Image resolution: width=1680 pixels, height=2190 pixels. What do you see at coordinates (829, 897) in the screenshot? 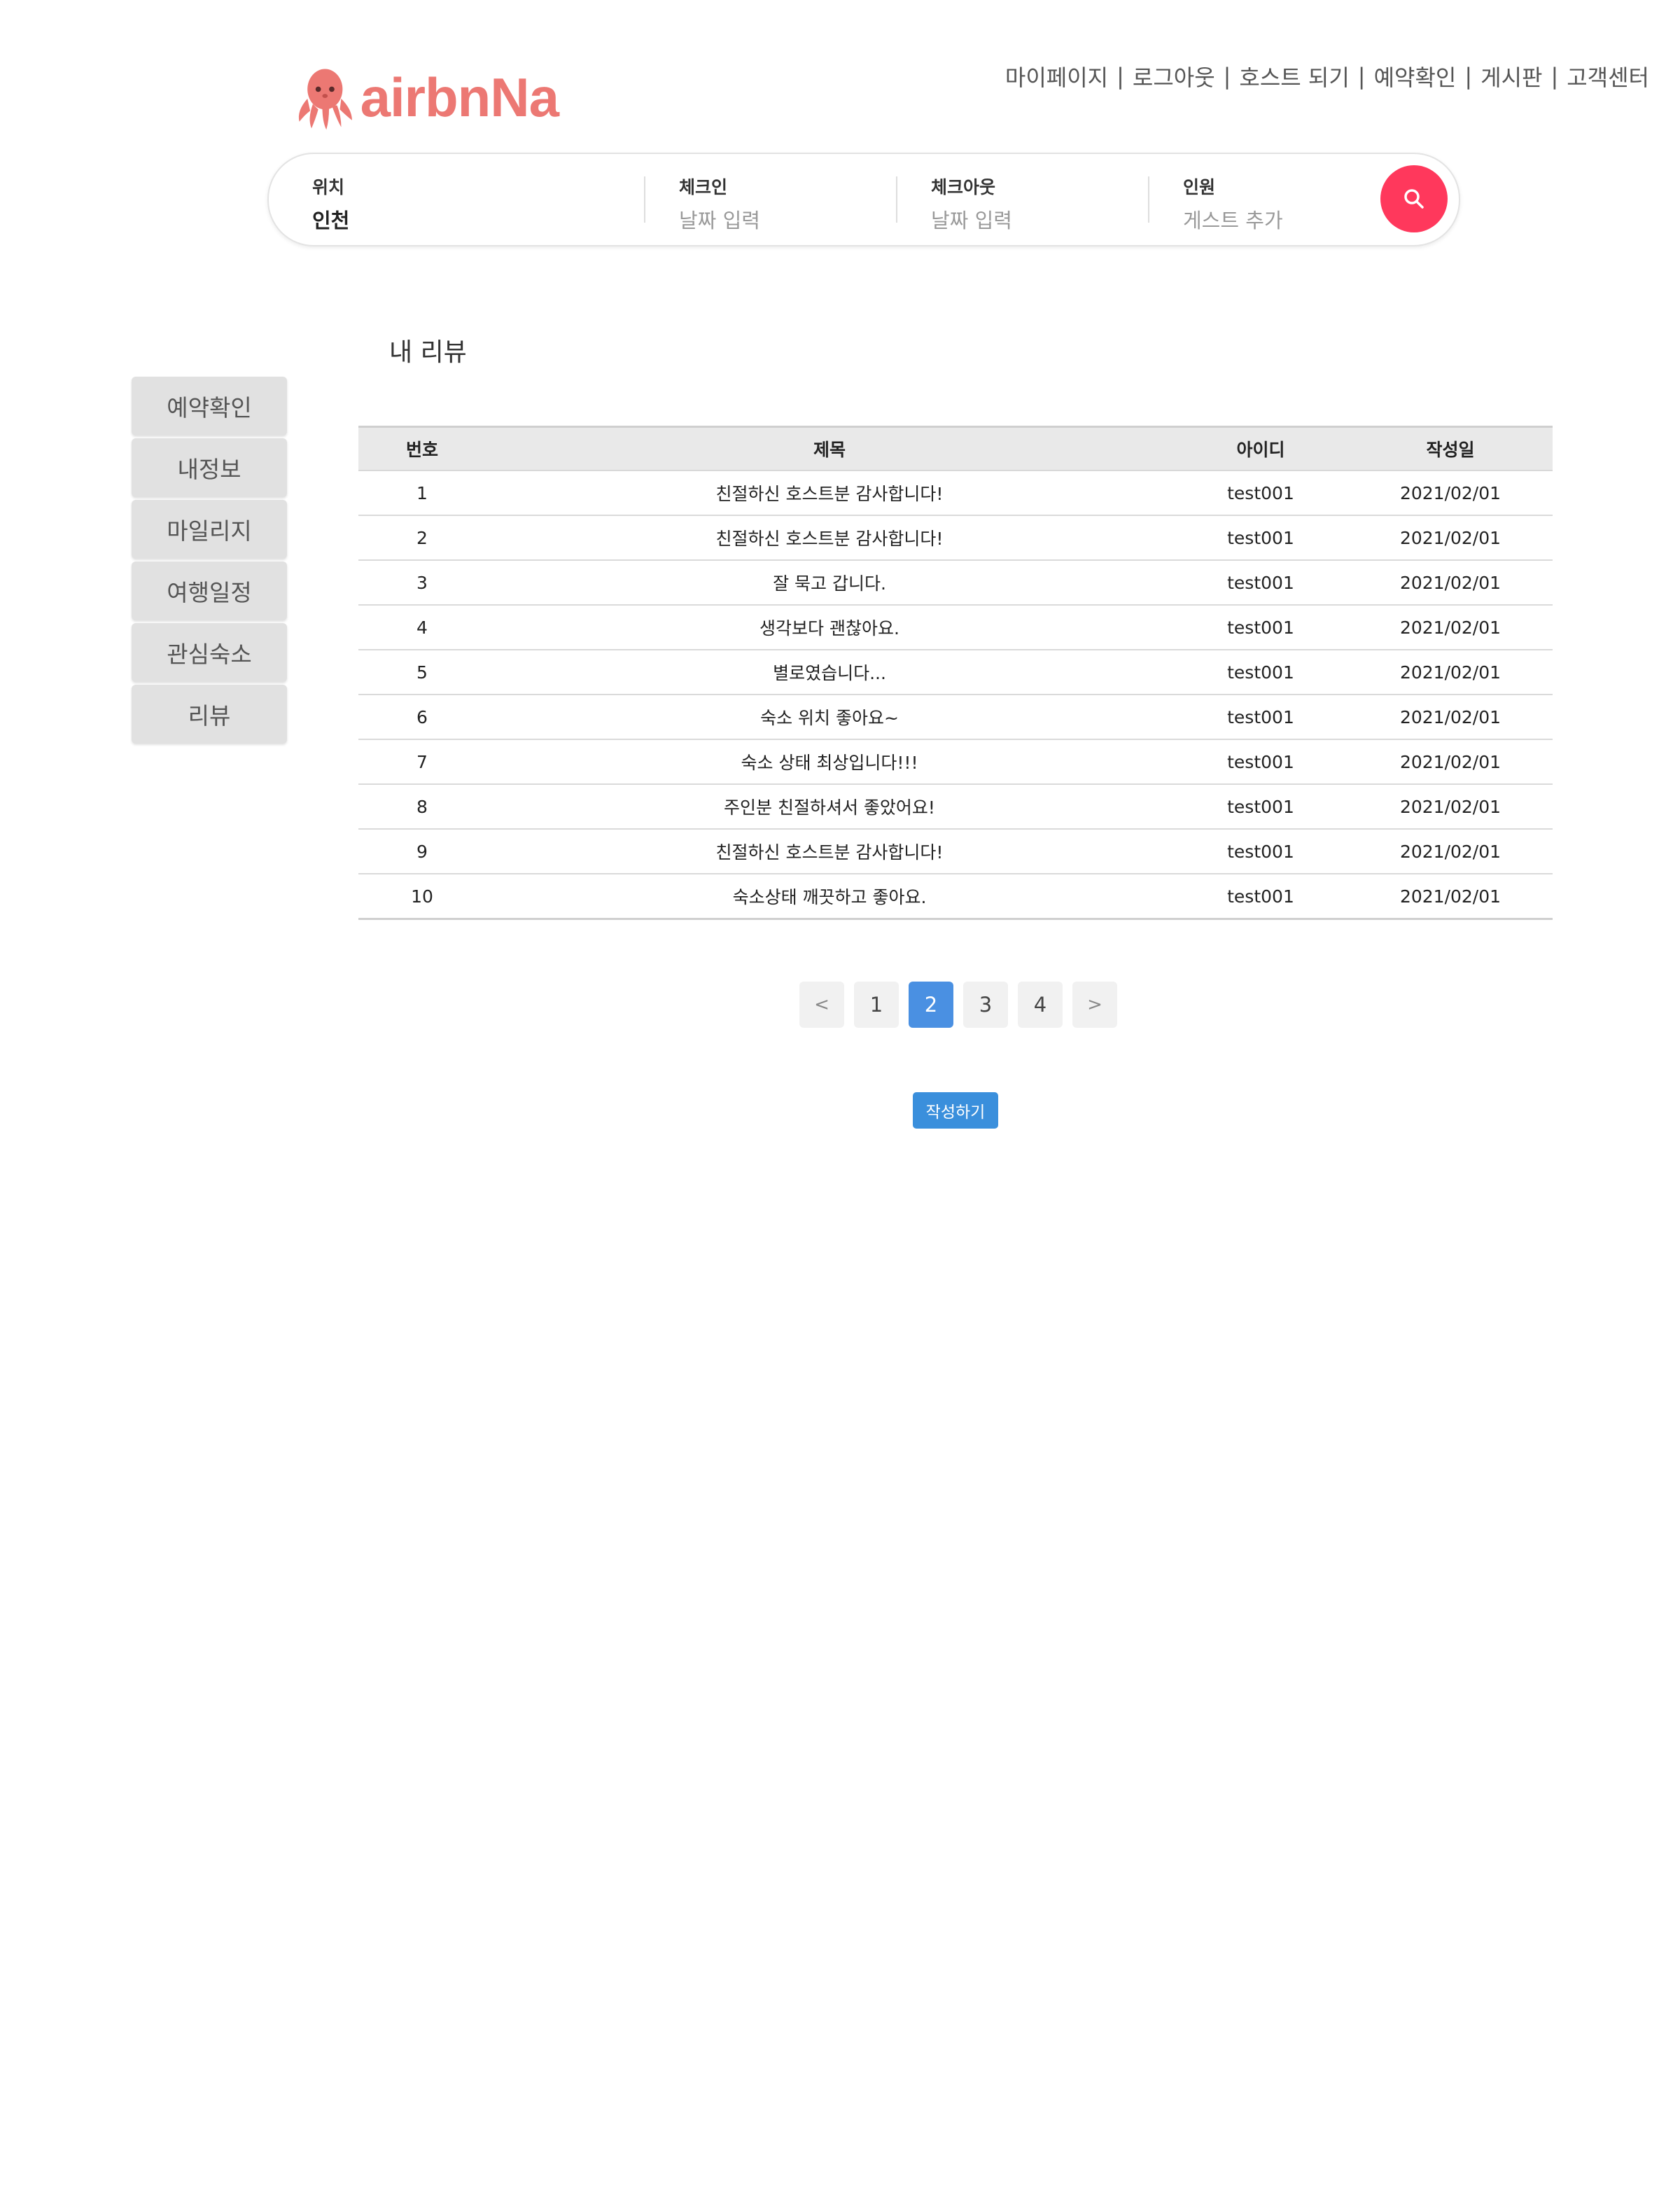
I see `row-title: 숙소상태 깨끗하고 좋아요.` at bounding box center [829, 897].